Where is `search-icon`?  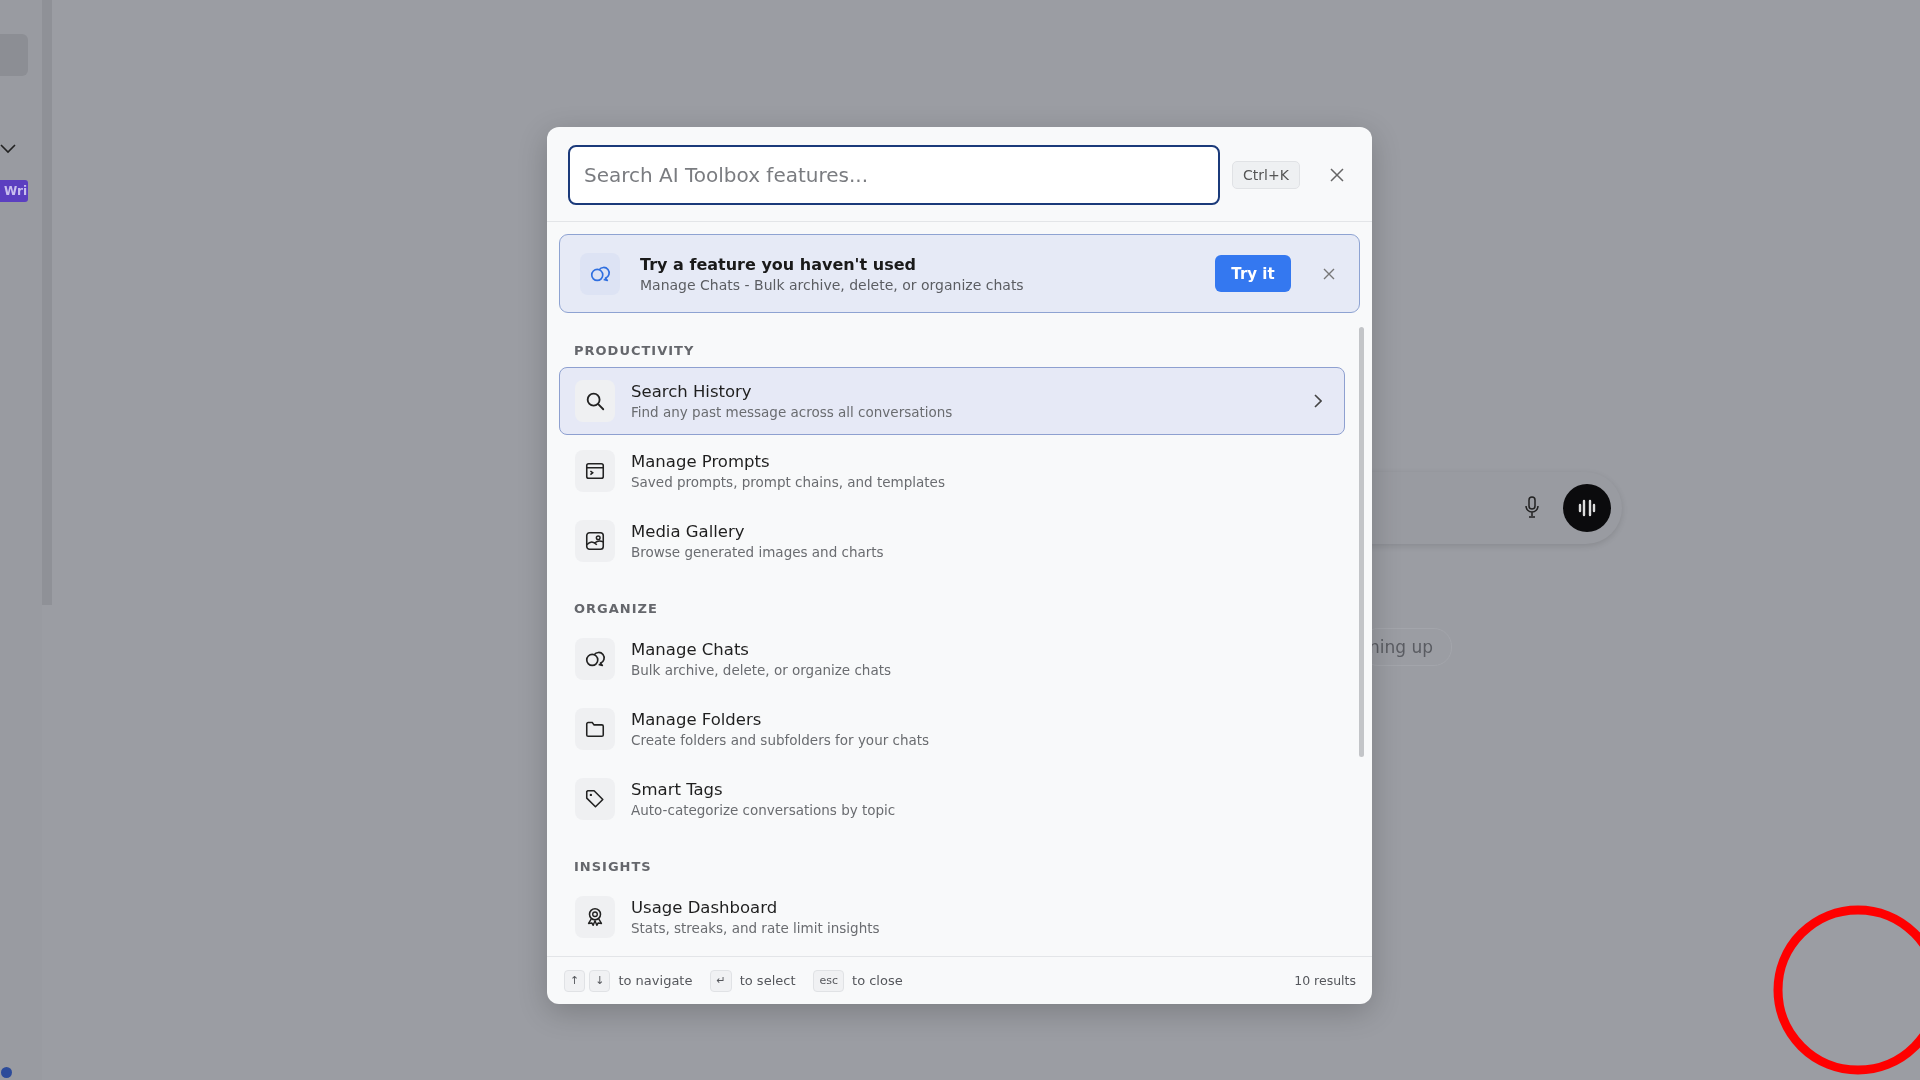 search-icon is located at coordinates (595, 401).